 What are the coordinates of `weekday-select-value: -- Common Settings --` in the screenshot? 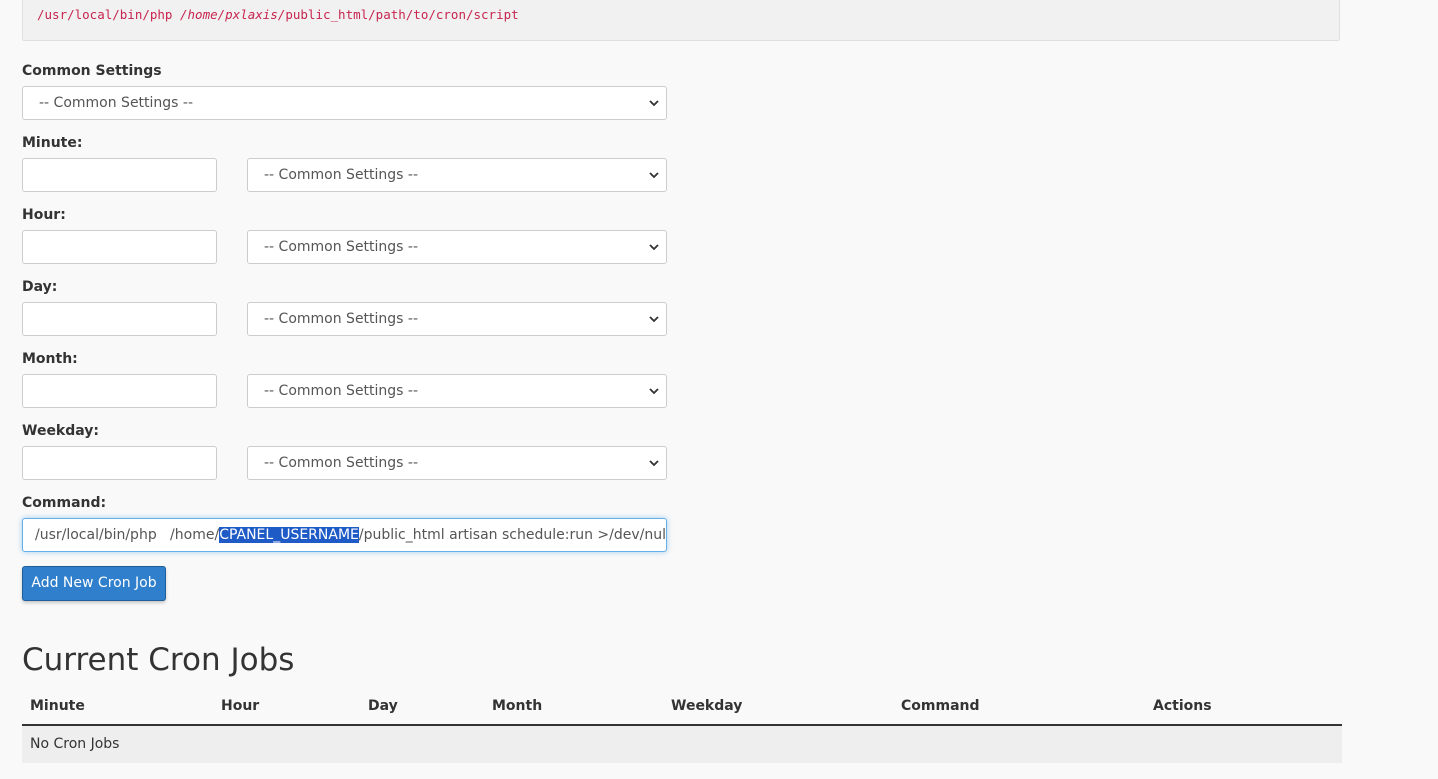 It's located at (341, 463).